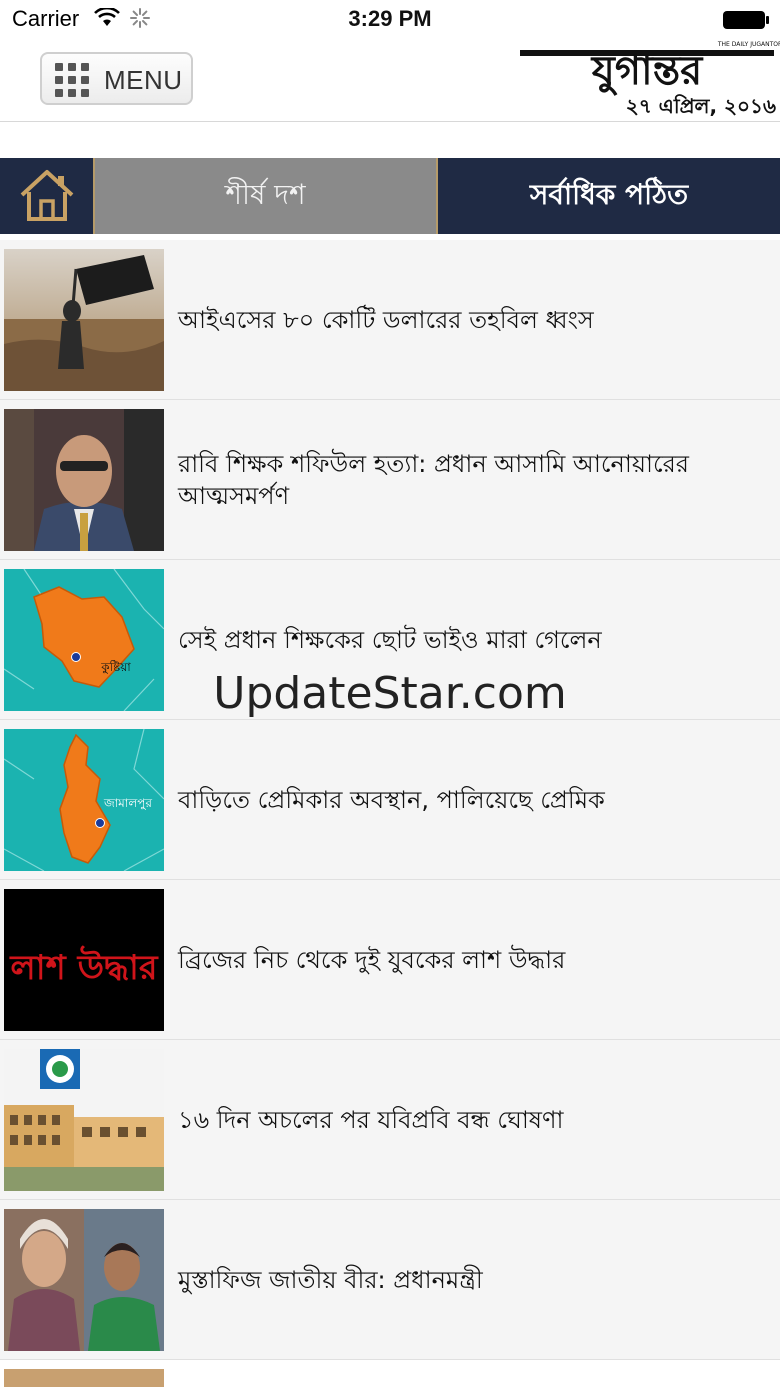 This screenshot has width=780, height=1387. I want to click on tab-top-ten: শীর্ষ দশ, so click(266, 196).